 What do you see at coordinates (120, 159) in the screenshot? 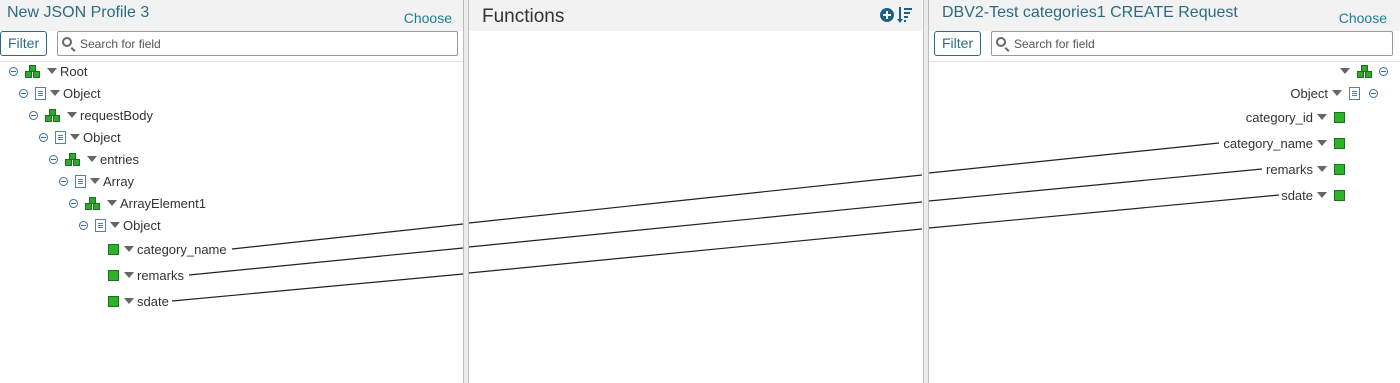
I see `node-label: entries` at bounding box center [120, 159].